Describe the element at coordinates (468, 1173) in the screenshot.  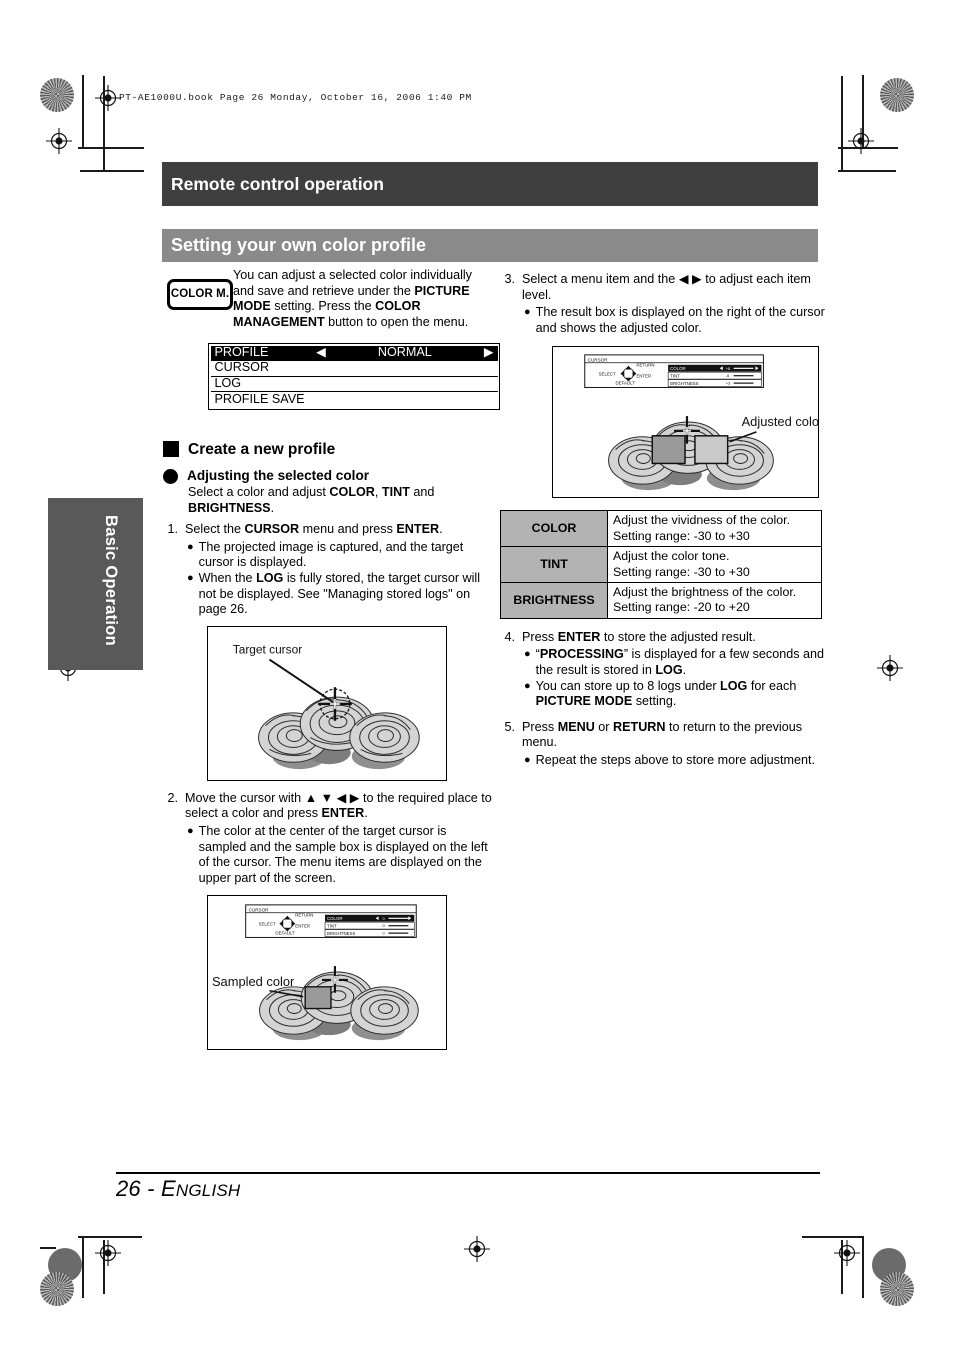
I see `footer-rule` at that location.